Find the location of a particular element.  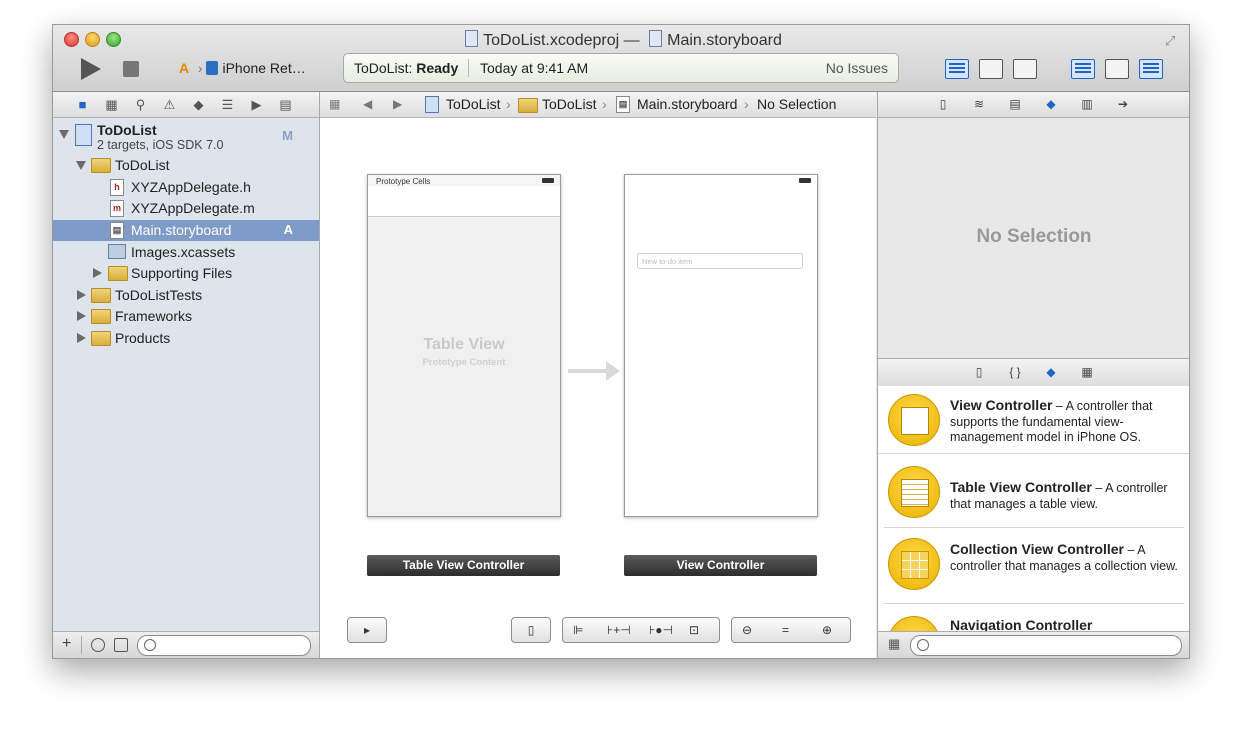

activity-divider is located at coordinates (468, 68).